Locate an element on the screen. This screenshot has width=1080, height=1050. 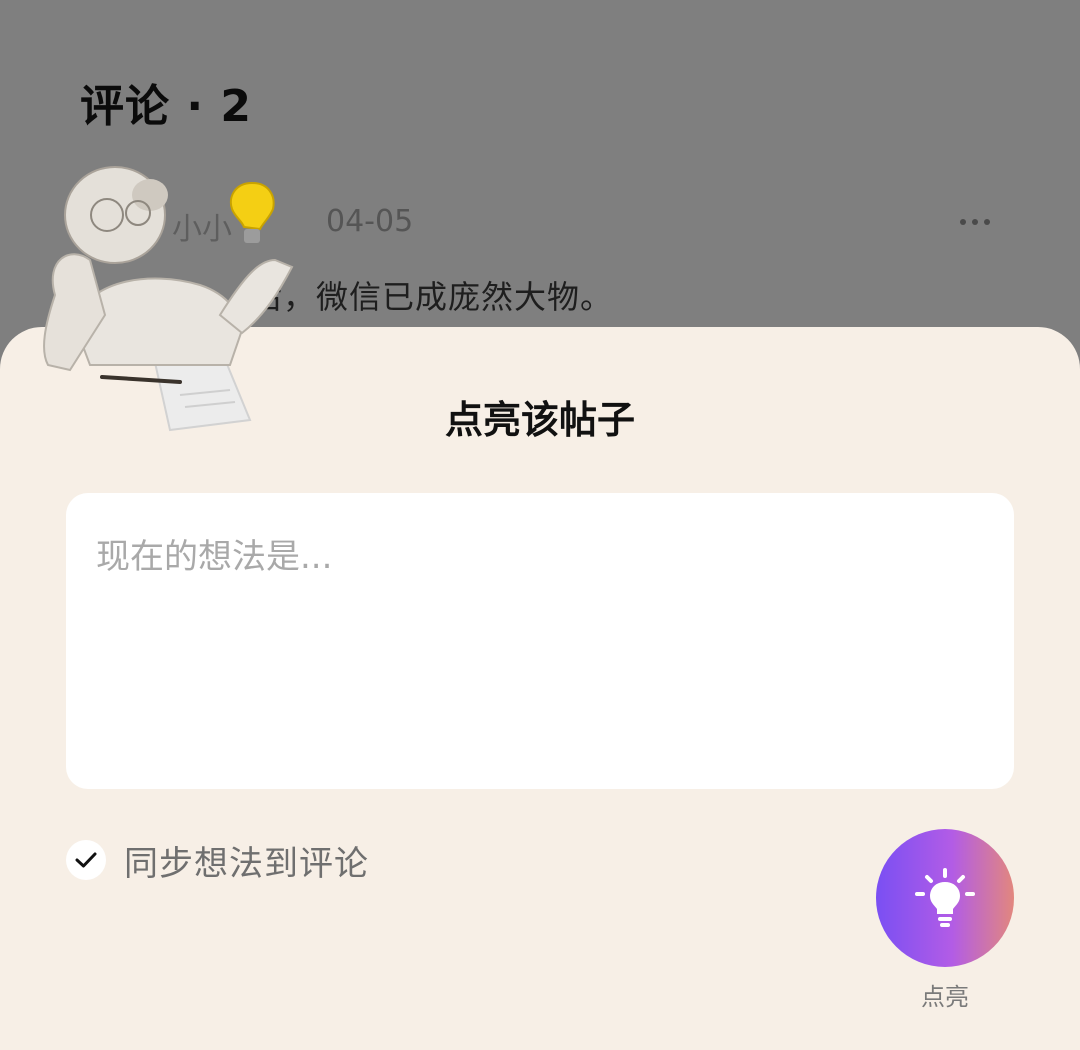
check-icon is located at coordinates (86, 860).